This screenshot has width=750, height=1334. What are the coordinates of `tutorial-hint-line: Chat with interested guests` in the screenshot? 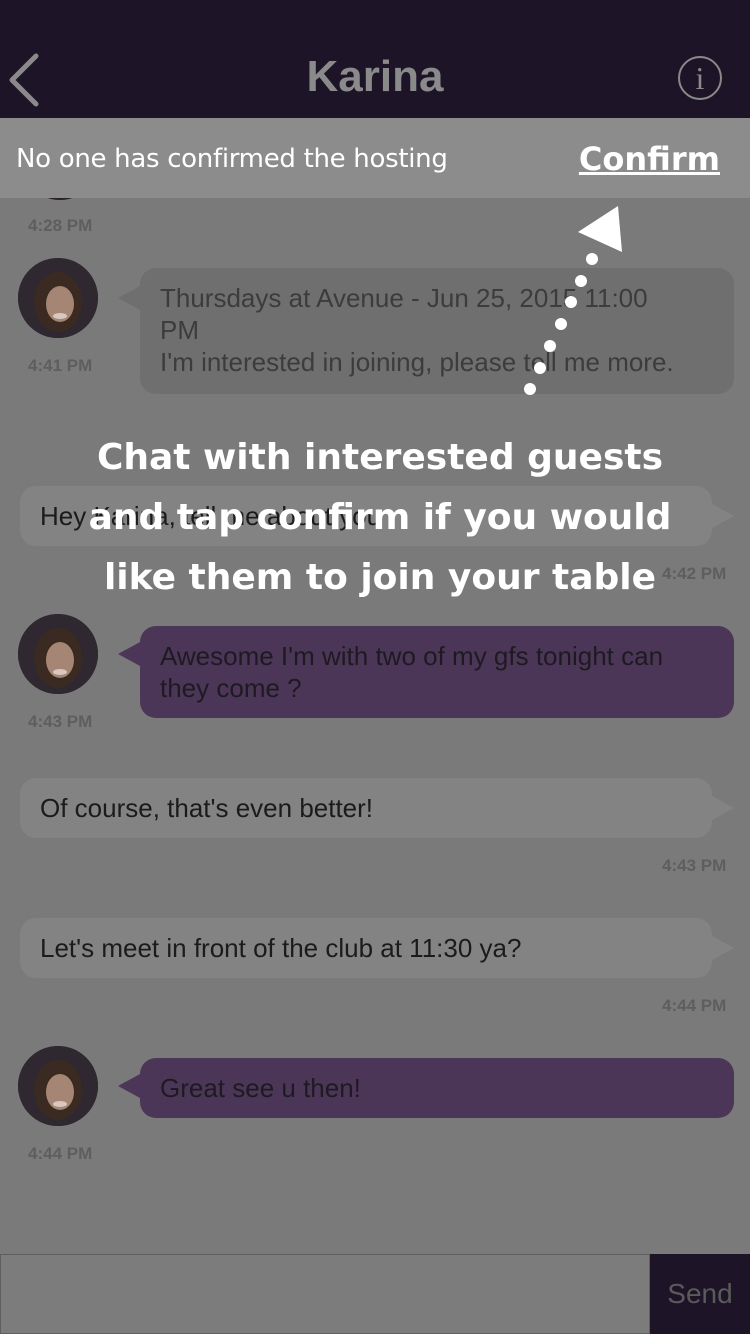 It's located at (380, 457).